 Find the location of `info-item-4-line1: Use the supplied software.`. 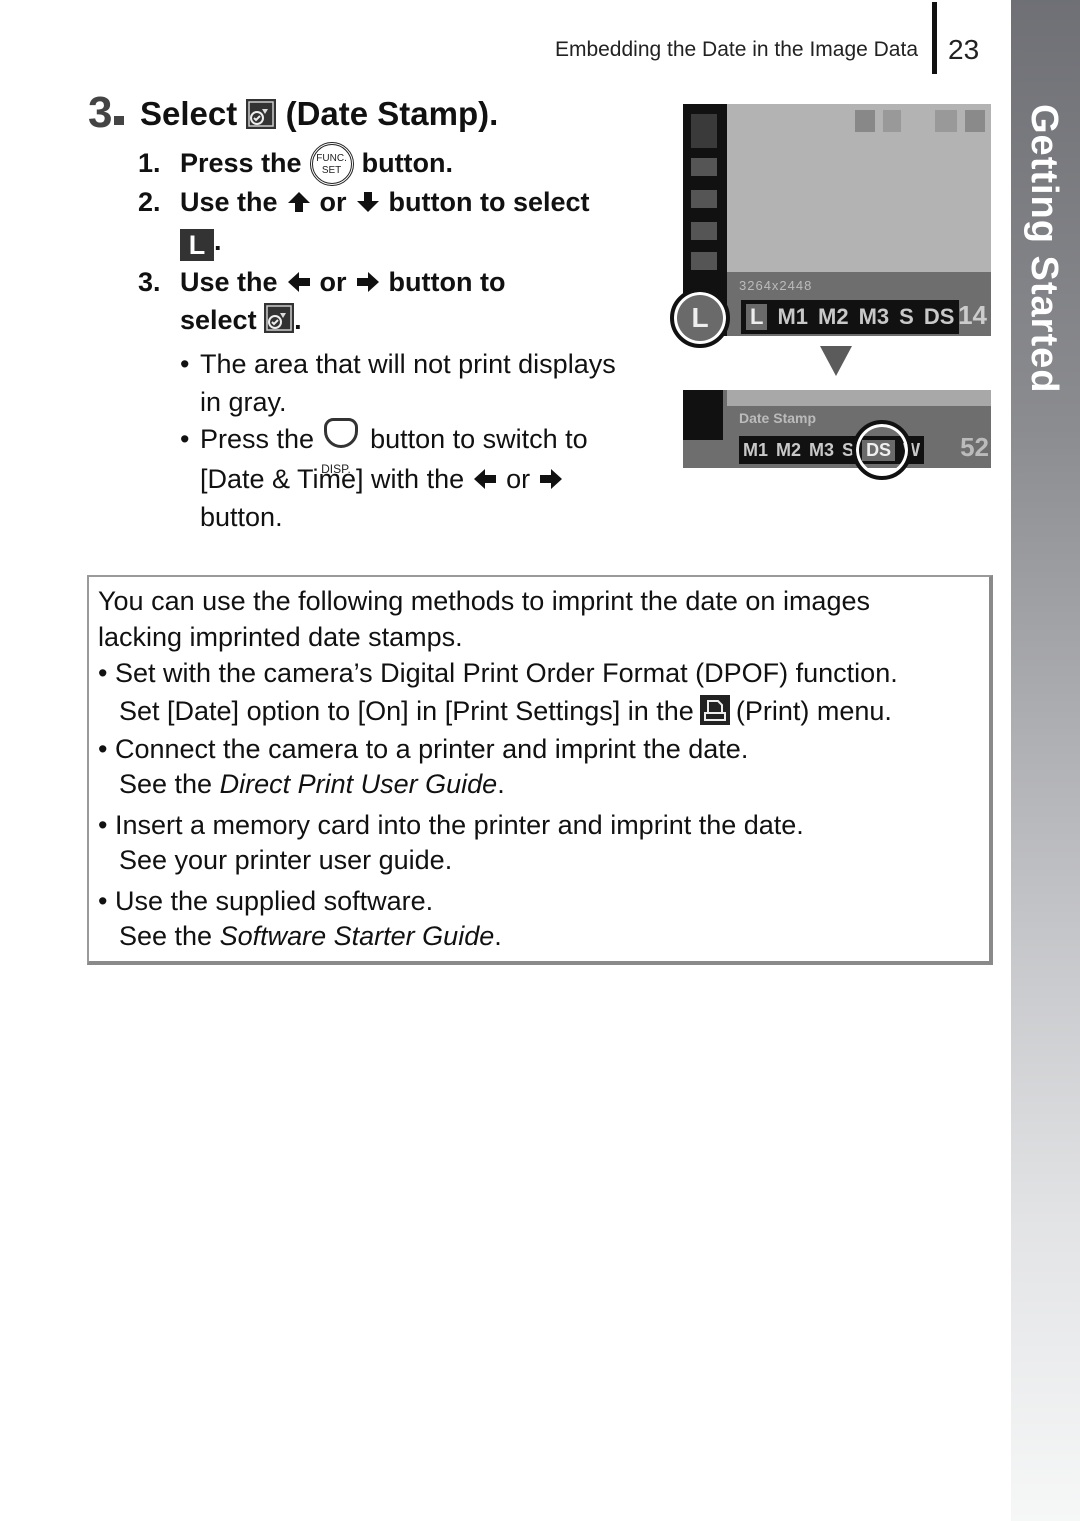

info-item-4-line1: Use the supplied software. is located at coordinates (274, 901).